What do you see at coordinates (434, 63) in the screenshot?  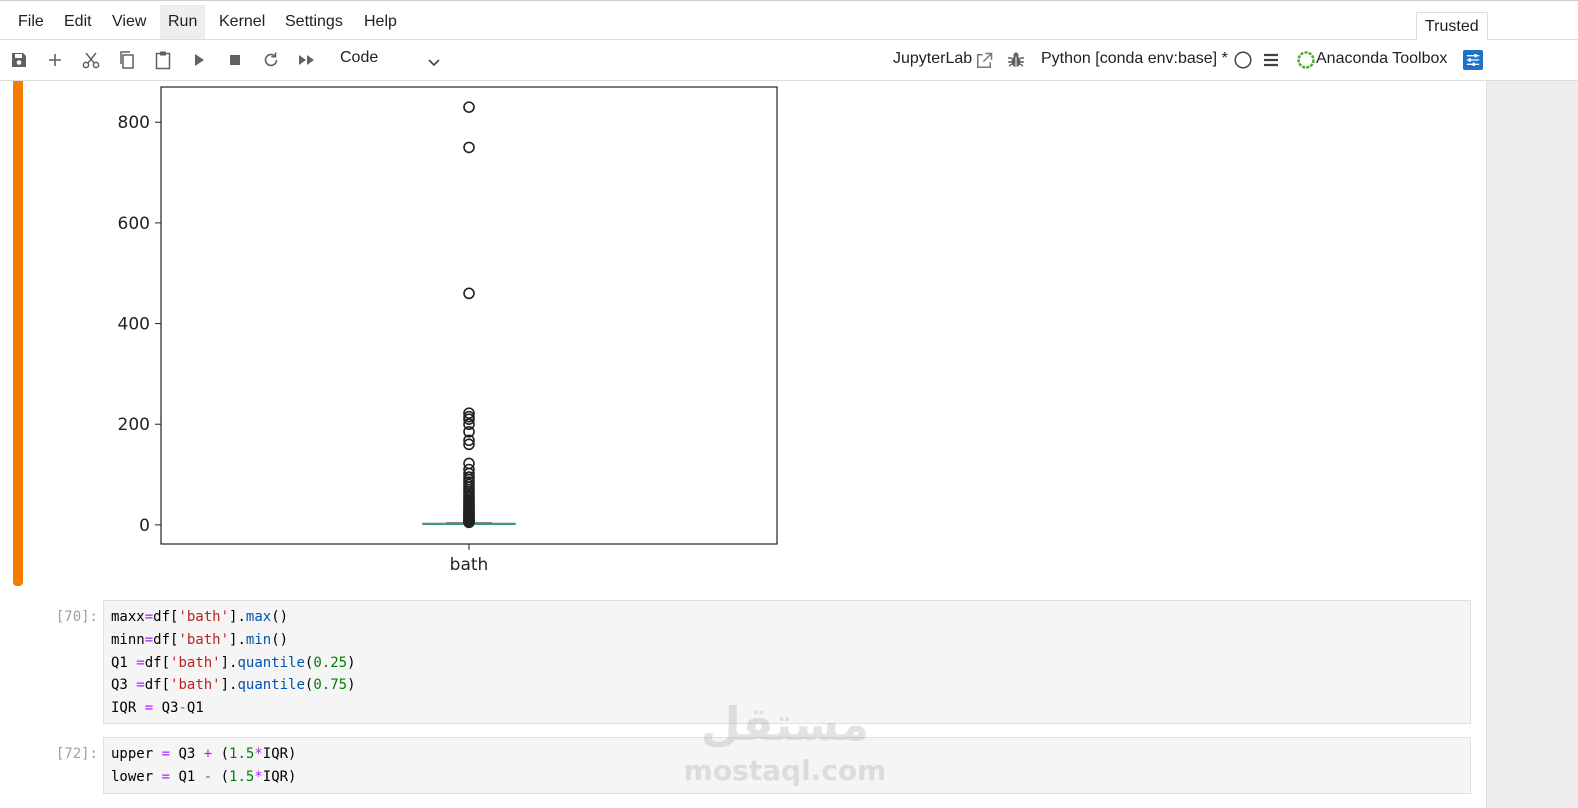 I see `chevron-down-icon` at bounding box center [434, 63].